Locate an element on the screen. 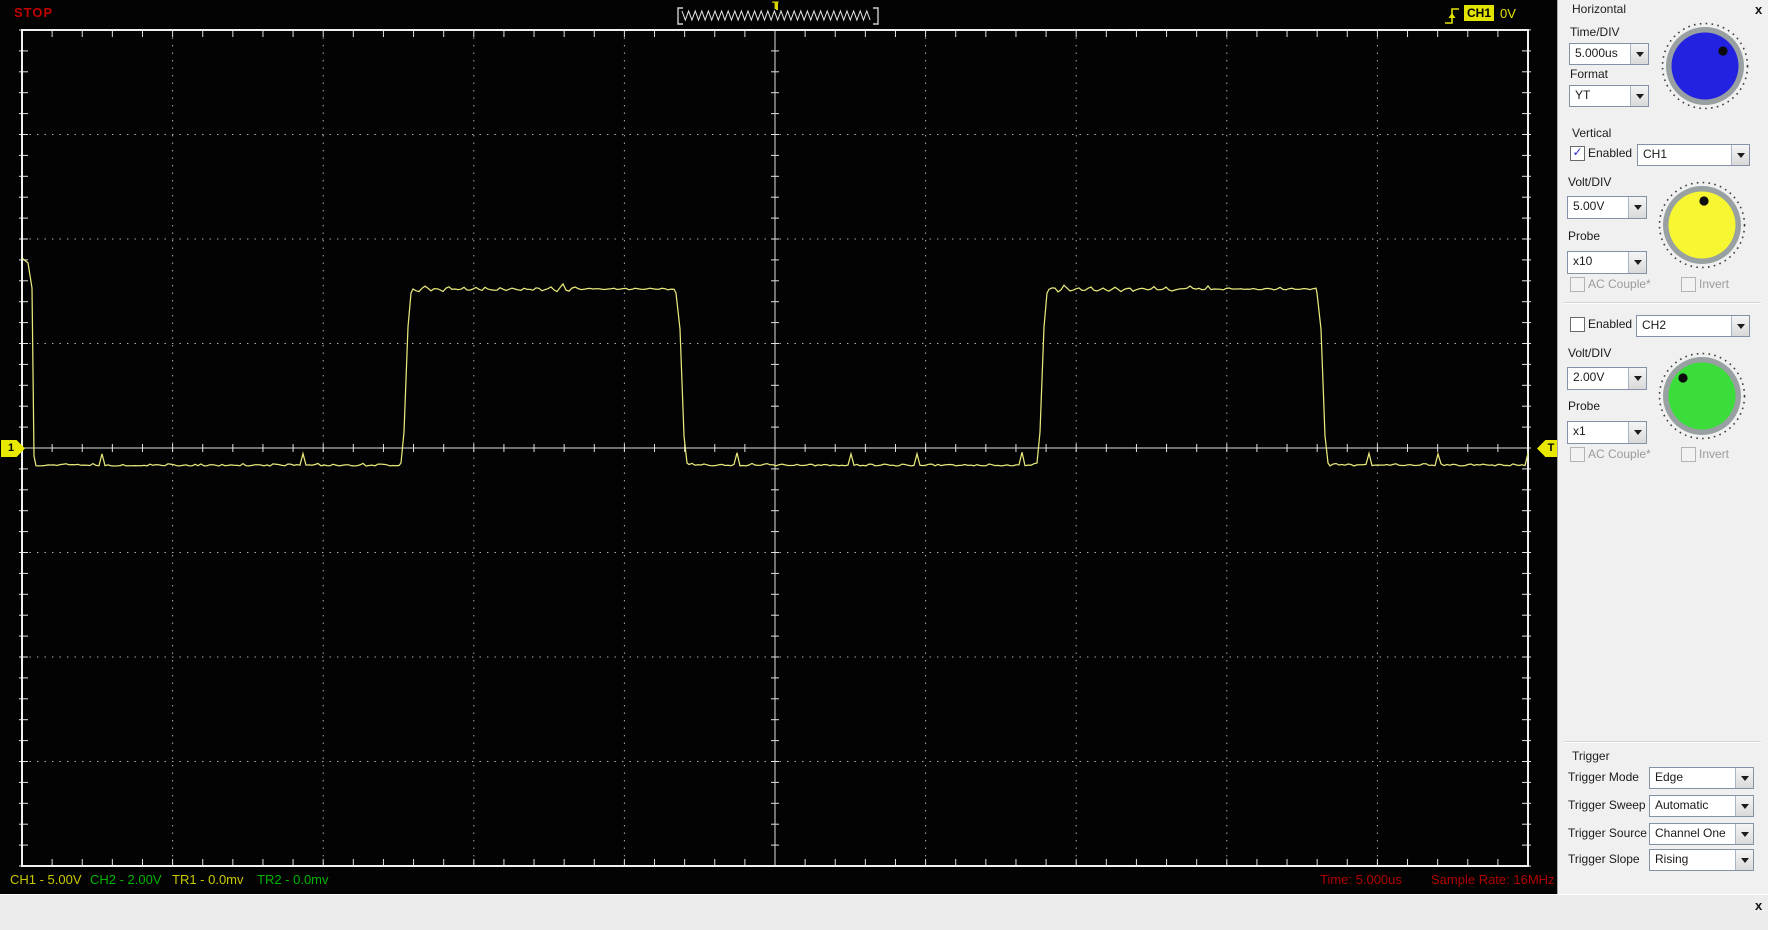  trigger-source-select: Channel One is located at coordinates (1701, 834).